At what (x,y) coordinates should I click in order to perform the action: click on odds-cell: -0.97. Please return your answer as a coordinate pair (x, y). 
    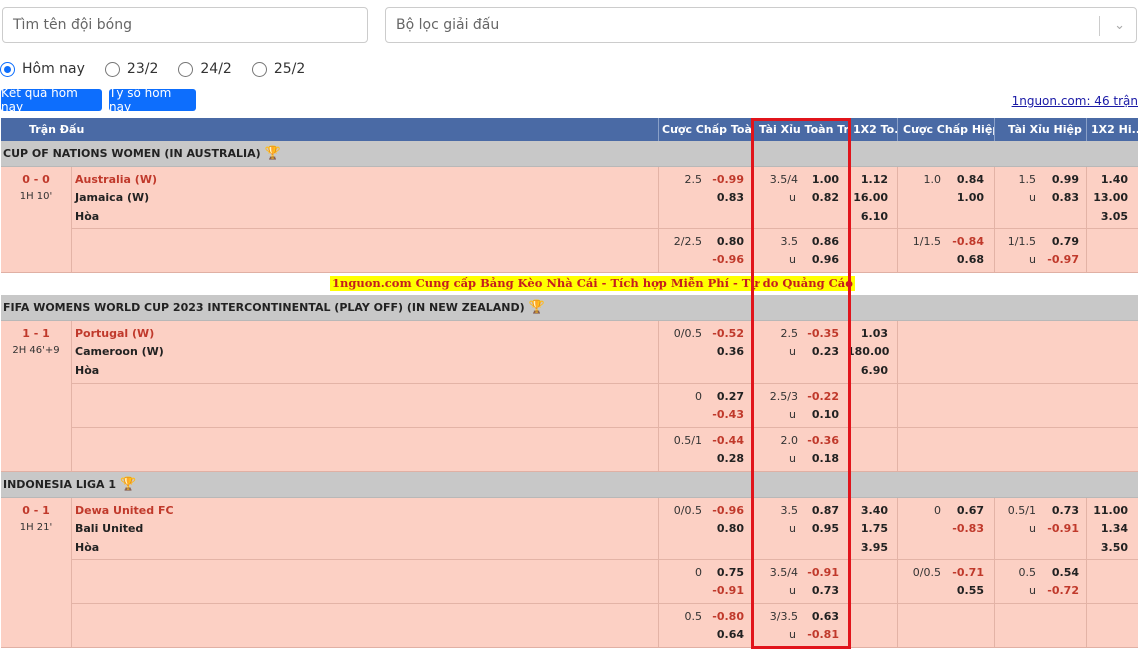
    Looking at the image, I should click on (1057, 259).